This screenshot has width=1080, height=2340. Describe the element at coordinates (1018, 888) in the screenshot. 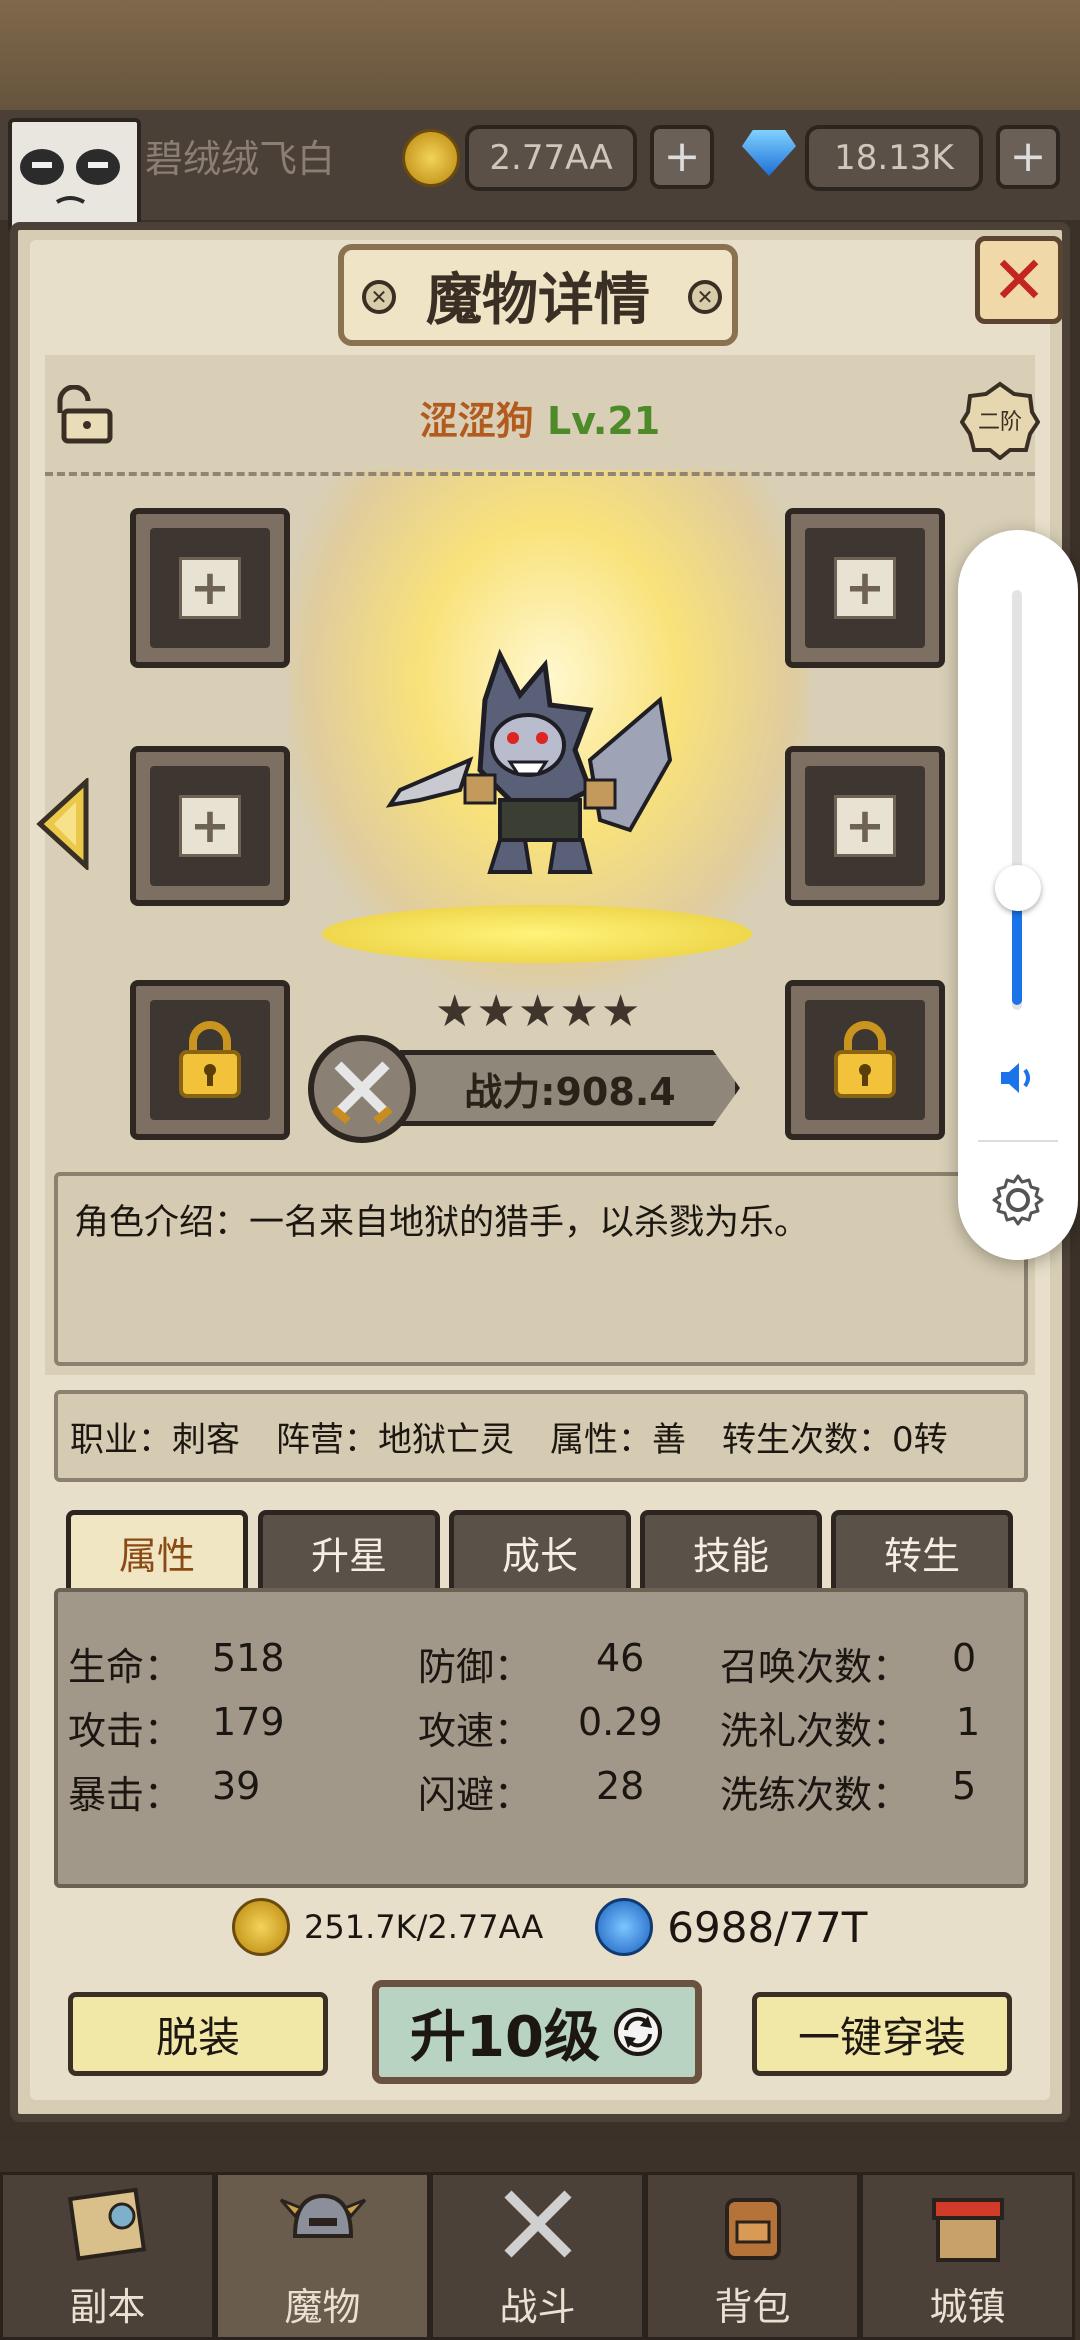

I see `volume-slider-handle` at that location.